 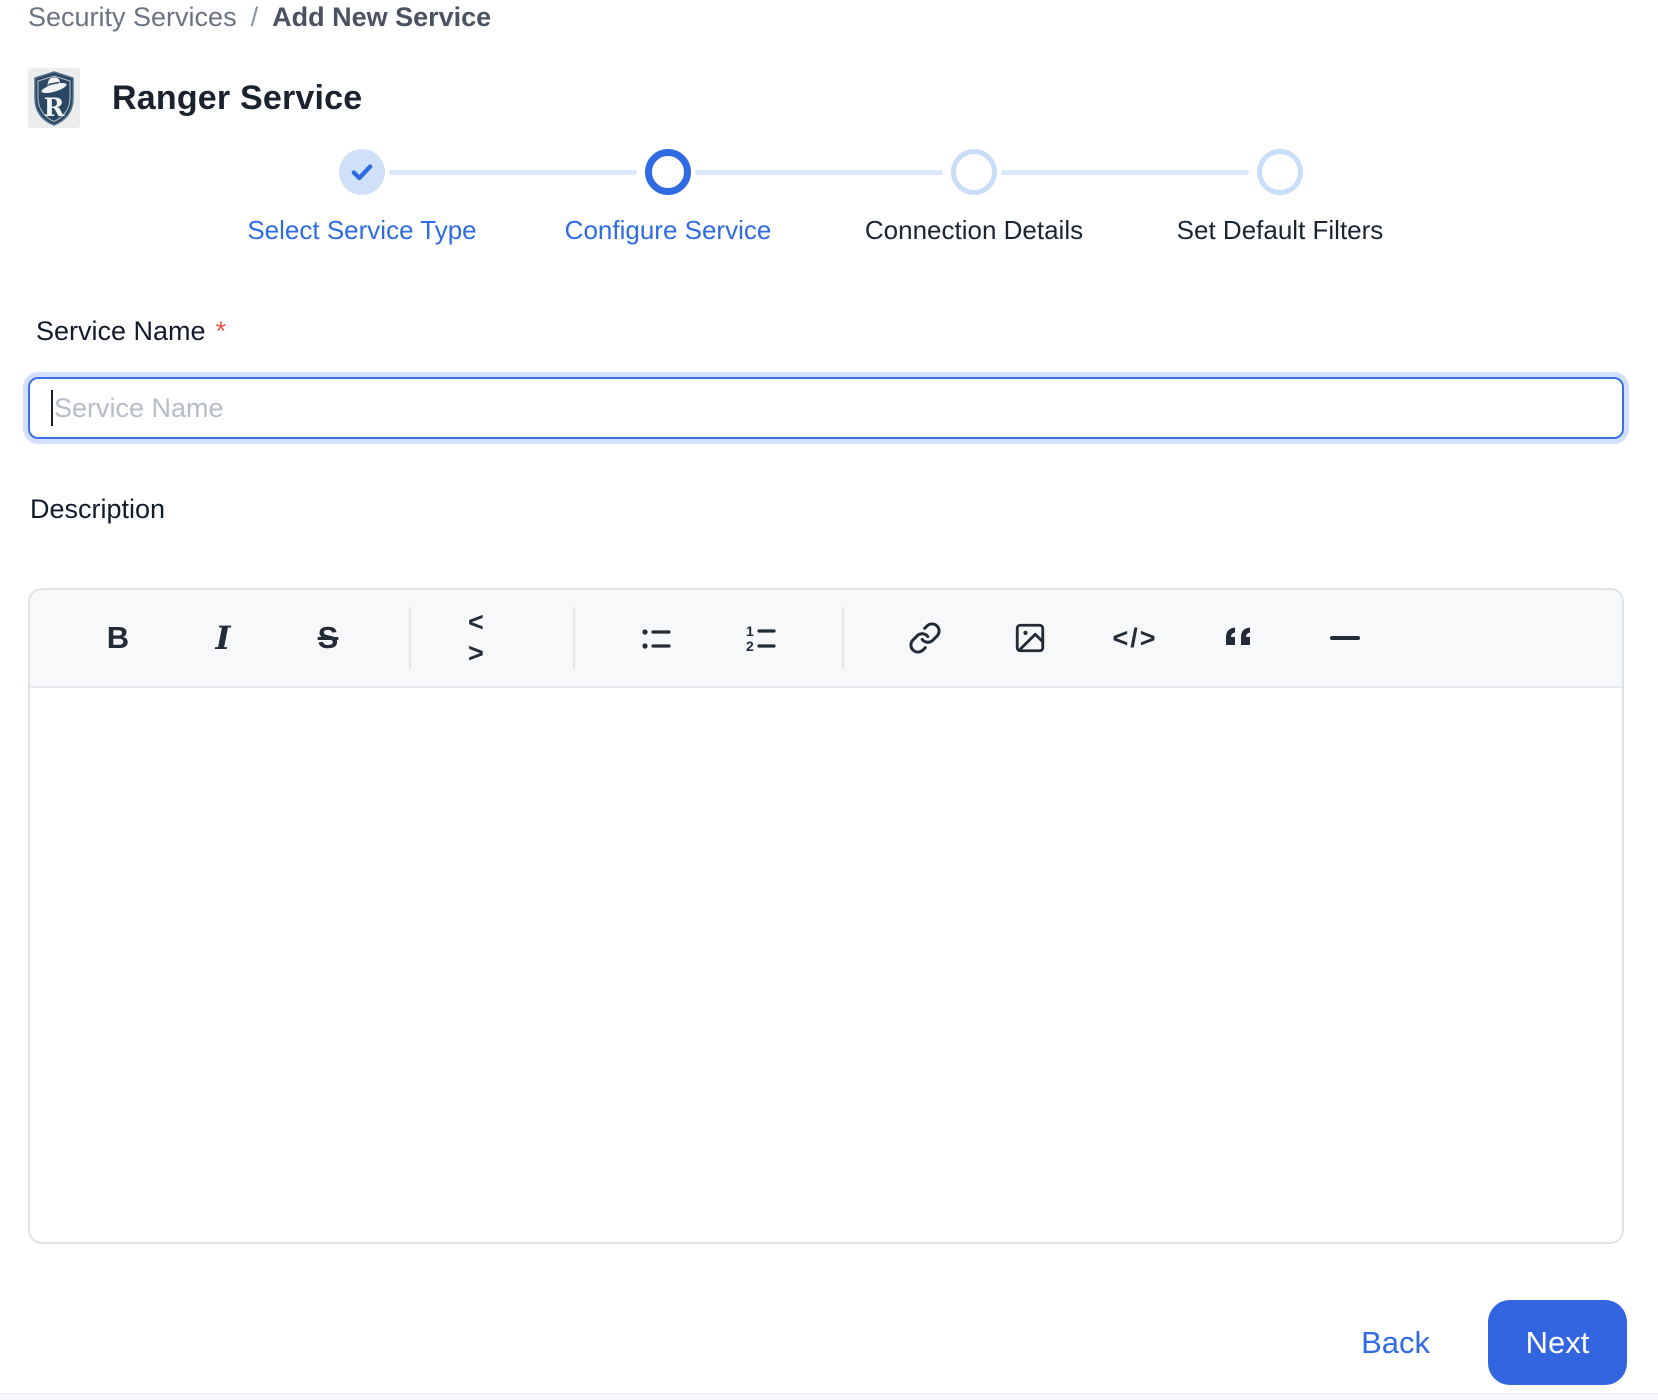 I want to click on page-header: R Ranger Service, so click(x=195, y=98).